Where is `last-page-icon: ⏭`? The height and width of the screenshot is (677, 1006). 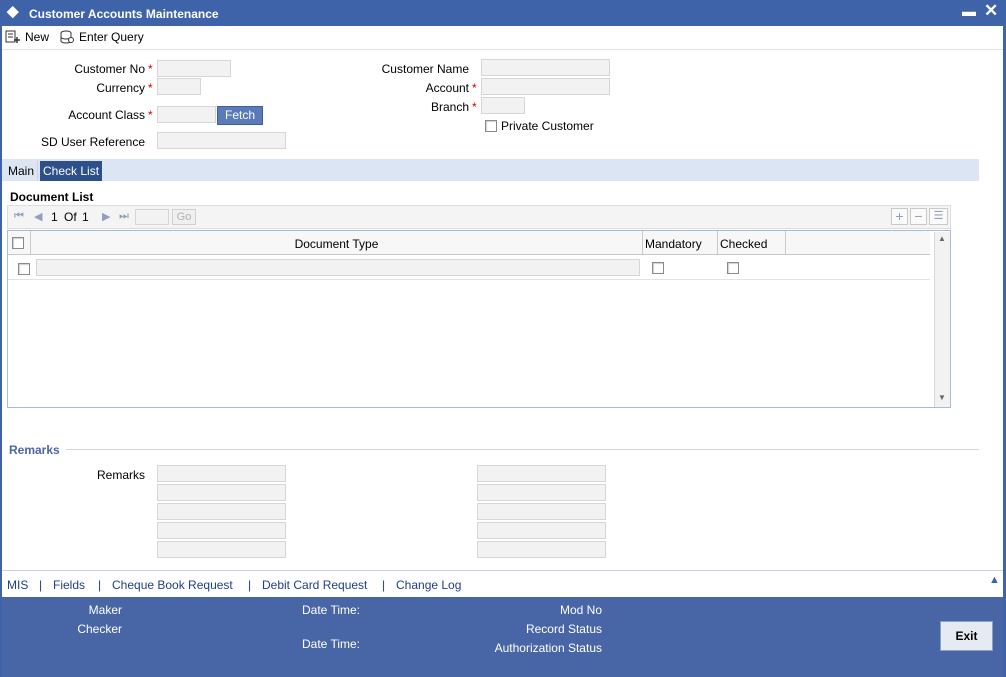
last-page-icon: ⏭ is located at coordinates (124, 216).